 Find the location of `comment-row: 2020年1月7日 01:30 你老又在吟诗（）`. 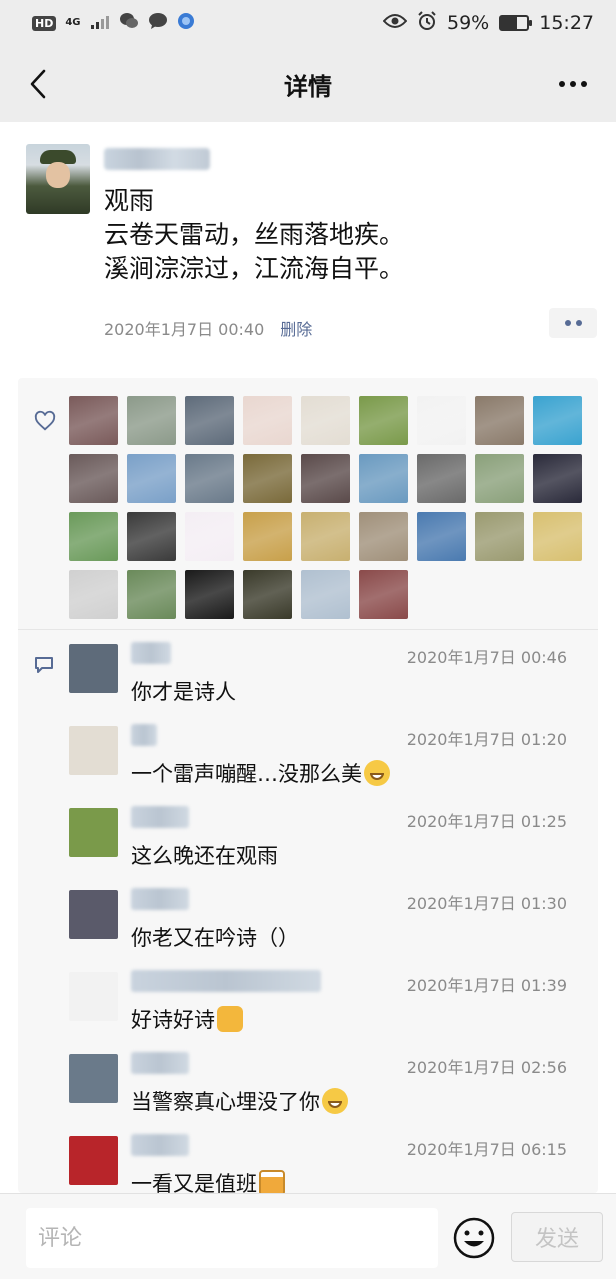

comment-row: 2020年1月7日 01:30 你老又在吟诗（） is located at coordinates (324, 919).